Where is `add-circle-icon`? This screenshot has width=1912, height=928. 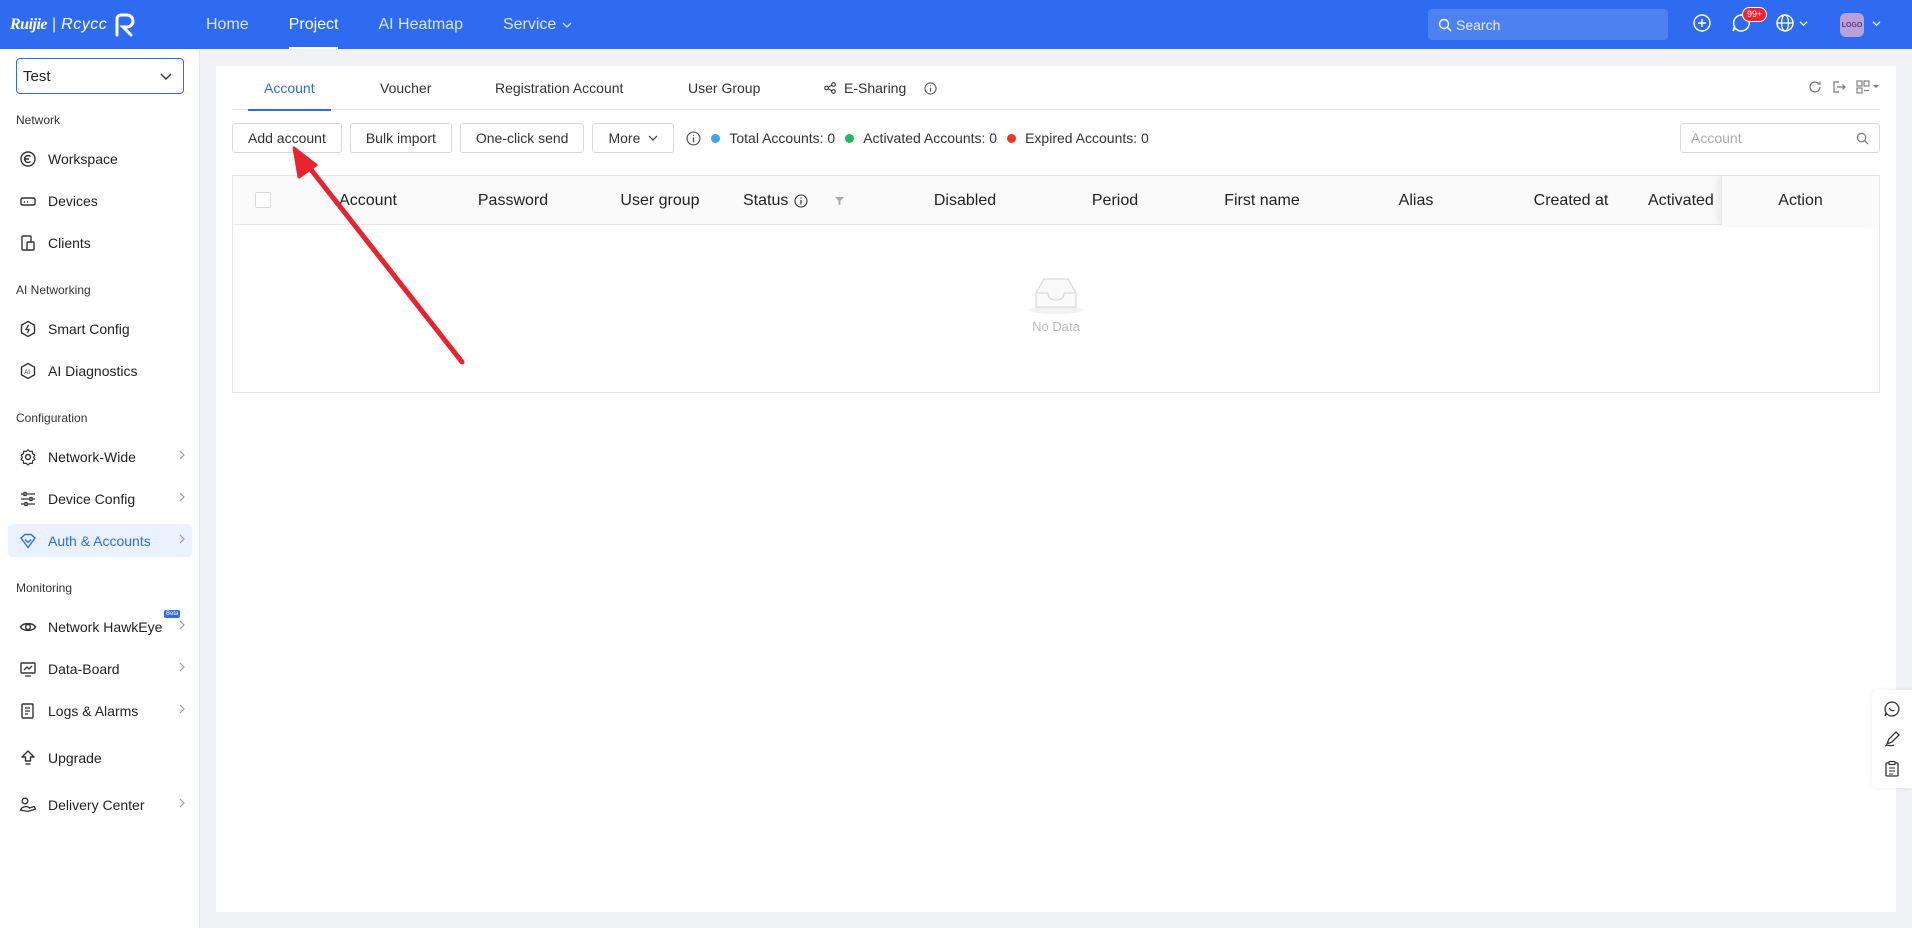 add-circle-icon is located at coordinates (1702, 23).